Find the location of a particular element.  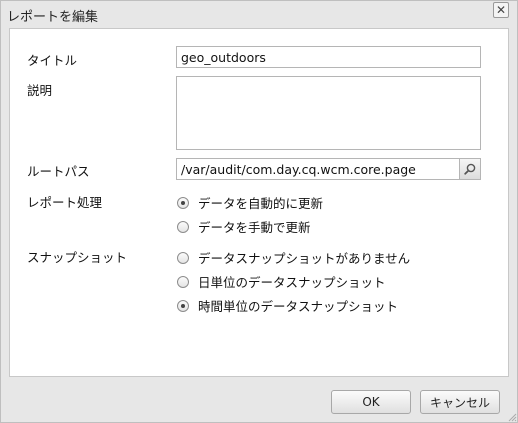

dialog-title: レポートを編集 is located at coordinates (53, 17).